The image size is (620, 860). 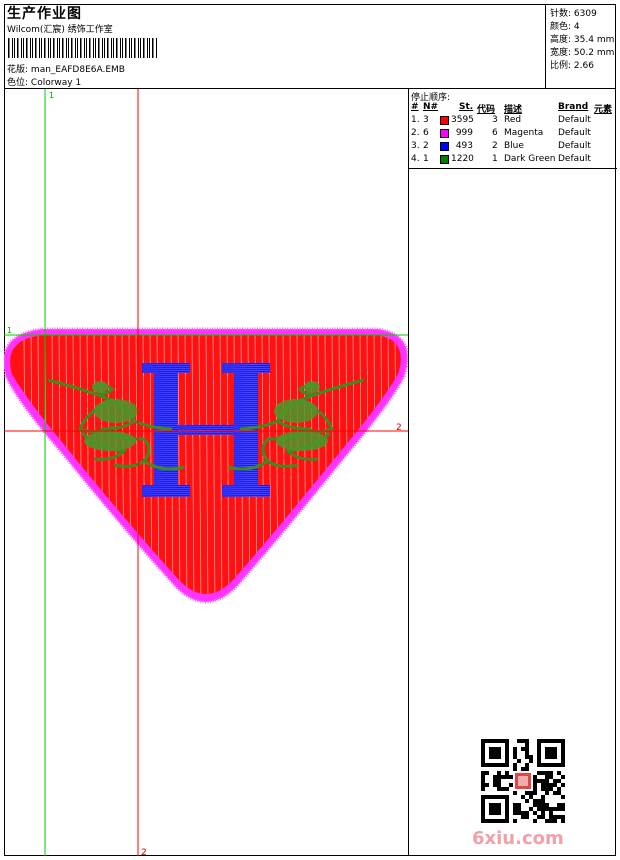 I want to click on guide-v1-label: 1, so click(x=51, y=95).